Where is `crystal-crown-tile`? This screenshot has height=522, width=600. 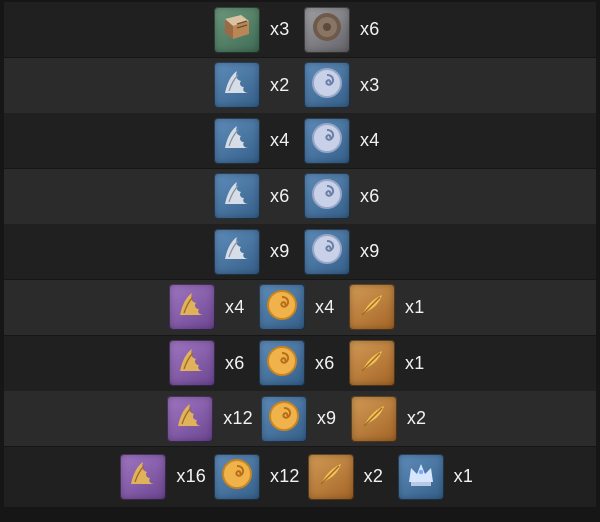 crystal-crown-tile is located at coordinates (420, 476).